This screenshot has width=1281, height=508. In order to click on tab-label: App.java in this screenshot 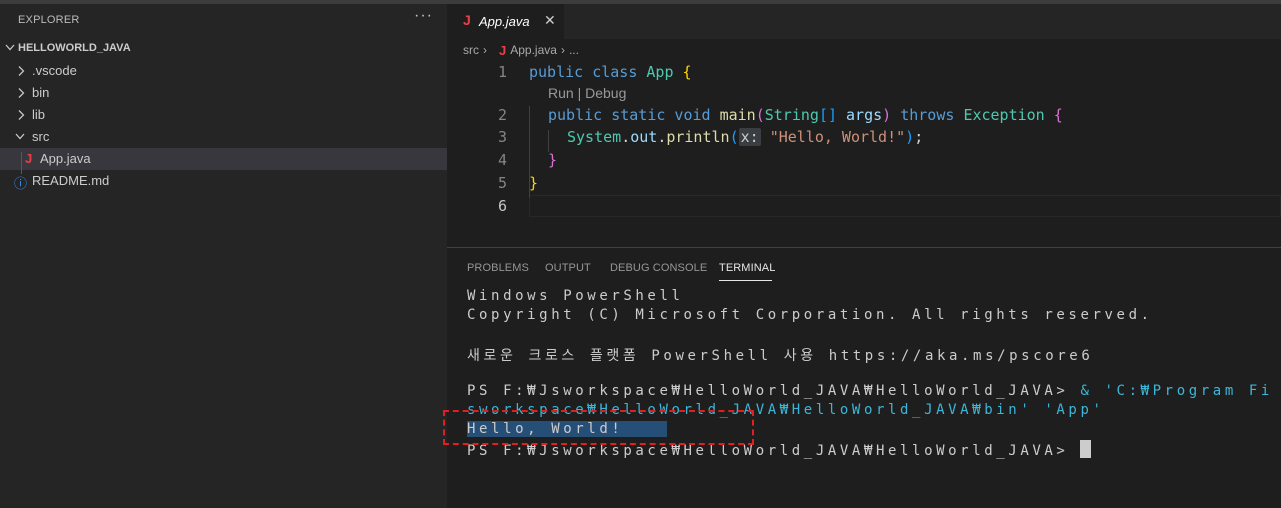, I will do `click(504, 21)`.